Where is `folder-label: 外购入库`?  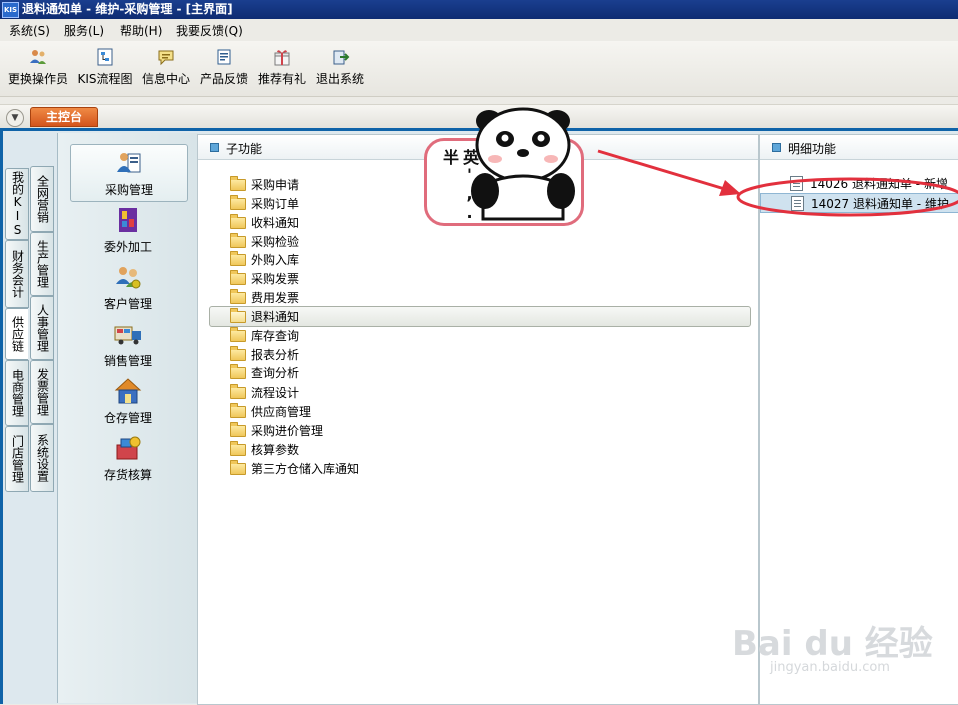
folder-label: 外购入库 is located at coordinates (275, 260).